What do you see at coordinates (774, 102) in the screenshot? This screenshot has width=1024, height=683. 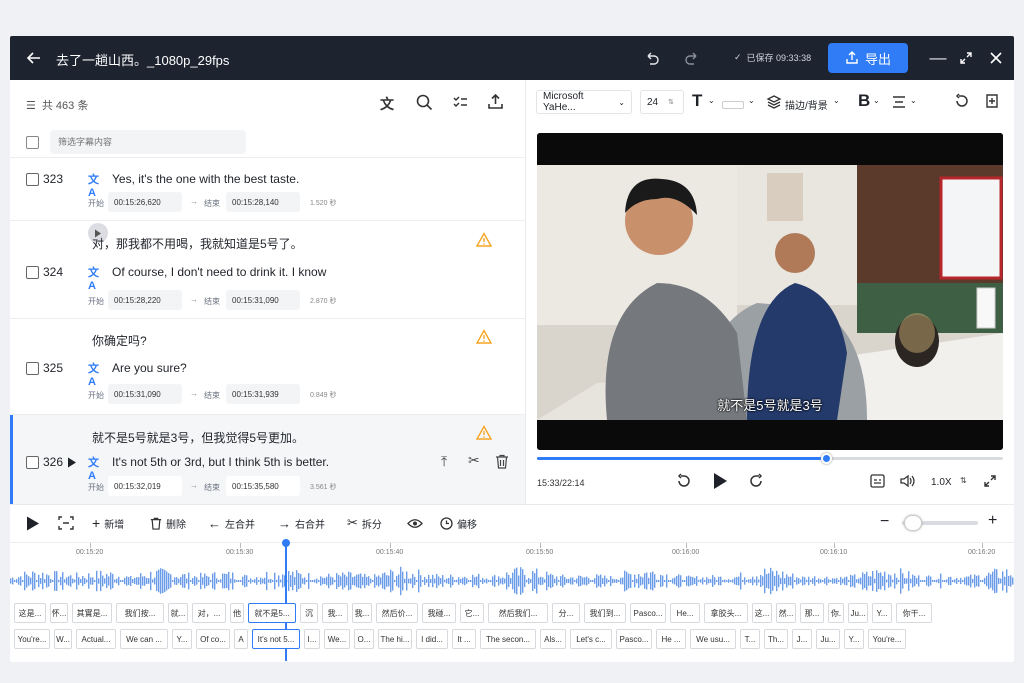 I see `layers-icon` at bounding box center [774, 102].